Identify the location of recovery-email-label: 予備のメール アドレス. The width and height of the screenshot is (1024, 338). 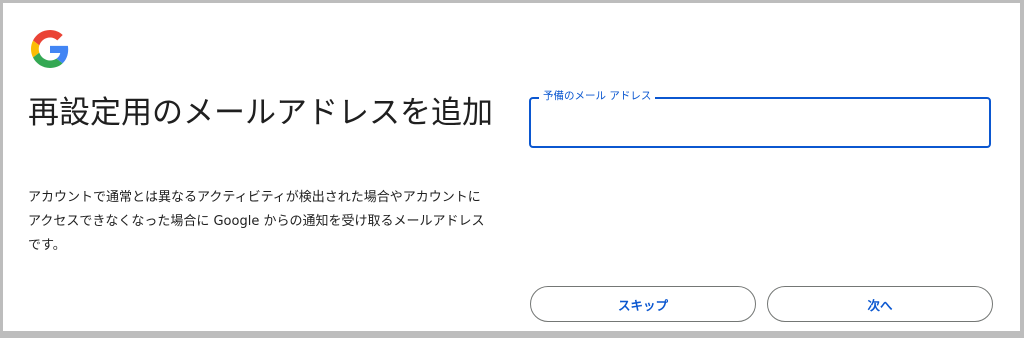
(597, 96).